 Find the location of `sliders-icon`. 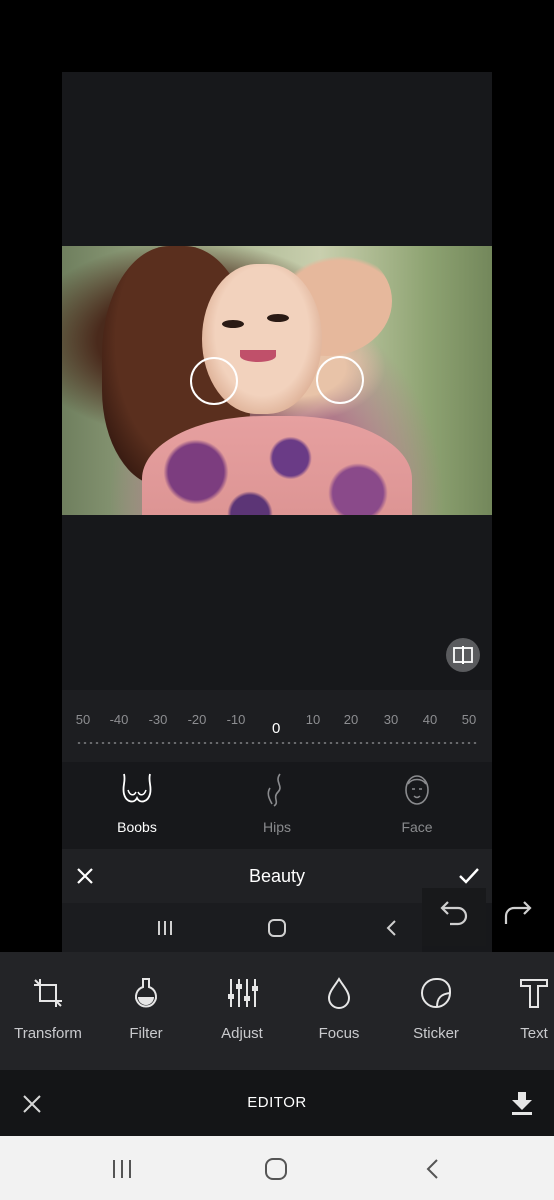

sliders-icon is located at coordinates (243, 993).